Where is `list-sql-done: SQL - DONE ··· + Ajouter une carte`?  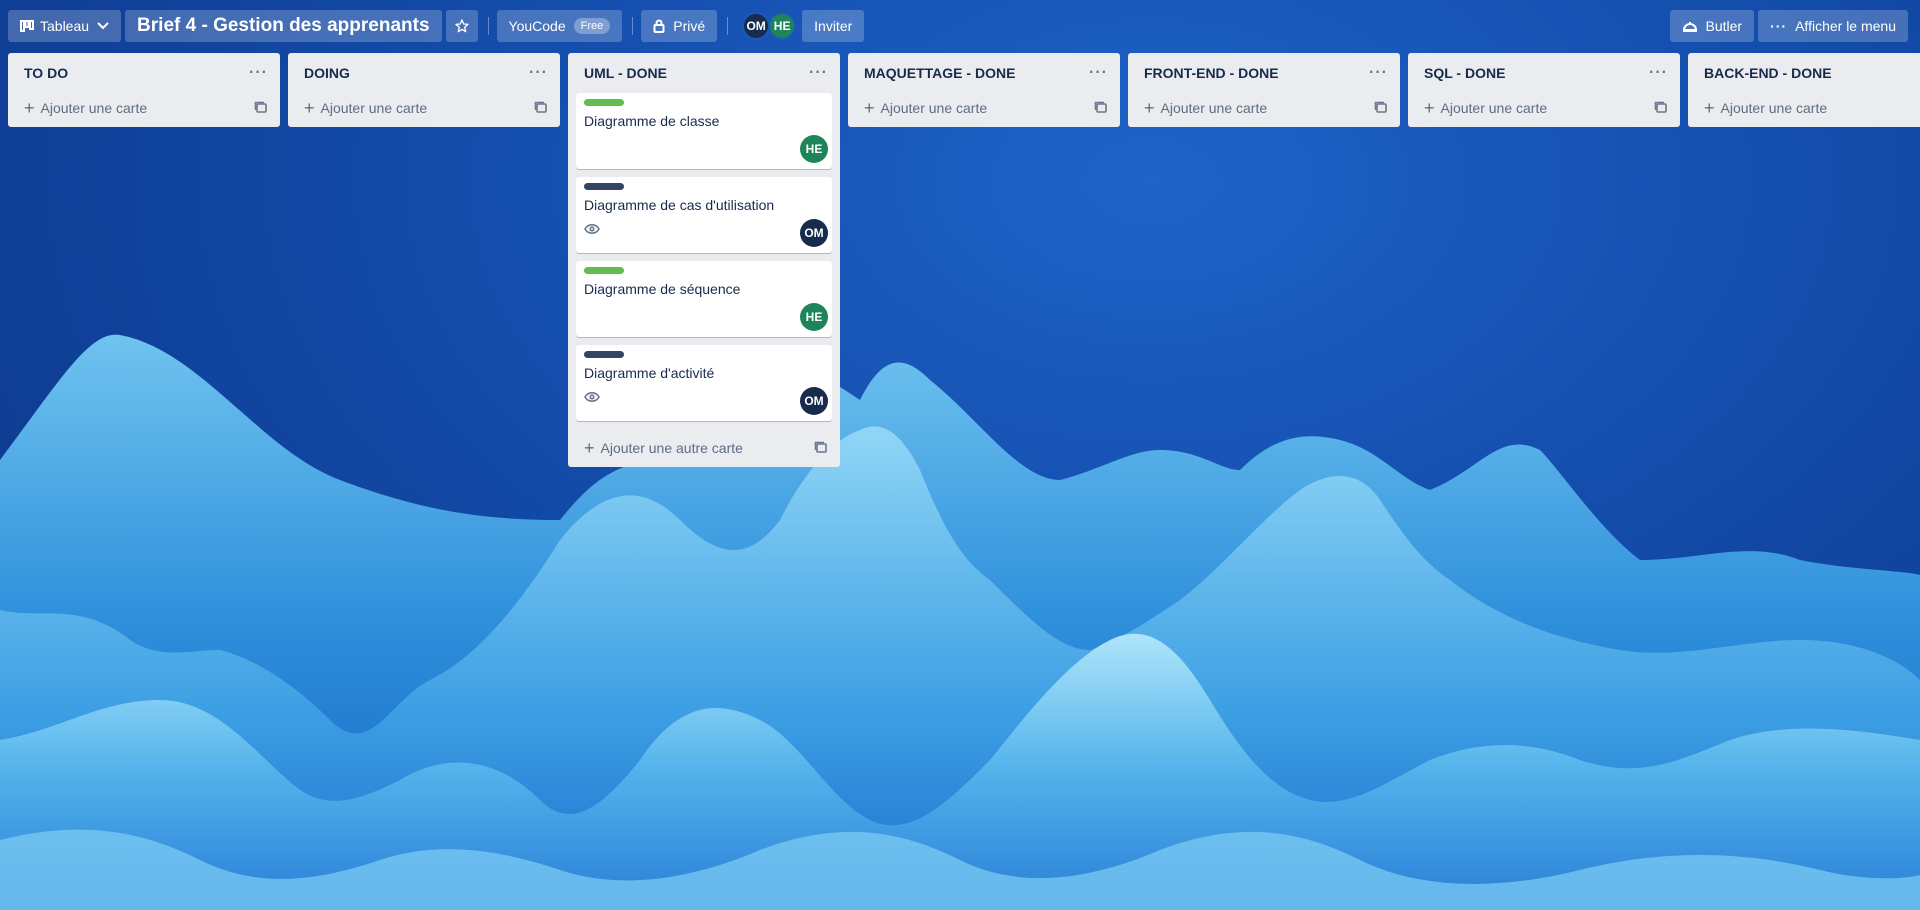
list-sql-done: SQL - DONE ··· + Ajouter une carte is located at coordinates (1544, 90).